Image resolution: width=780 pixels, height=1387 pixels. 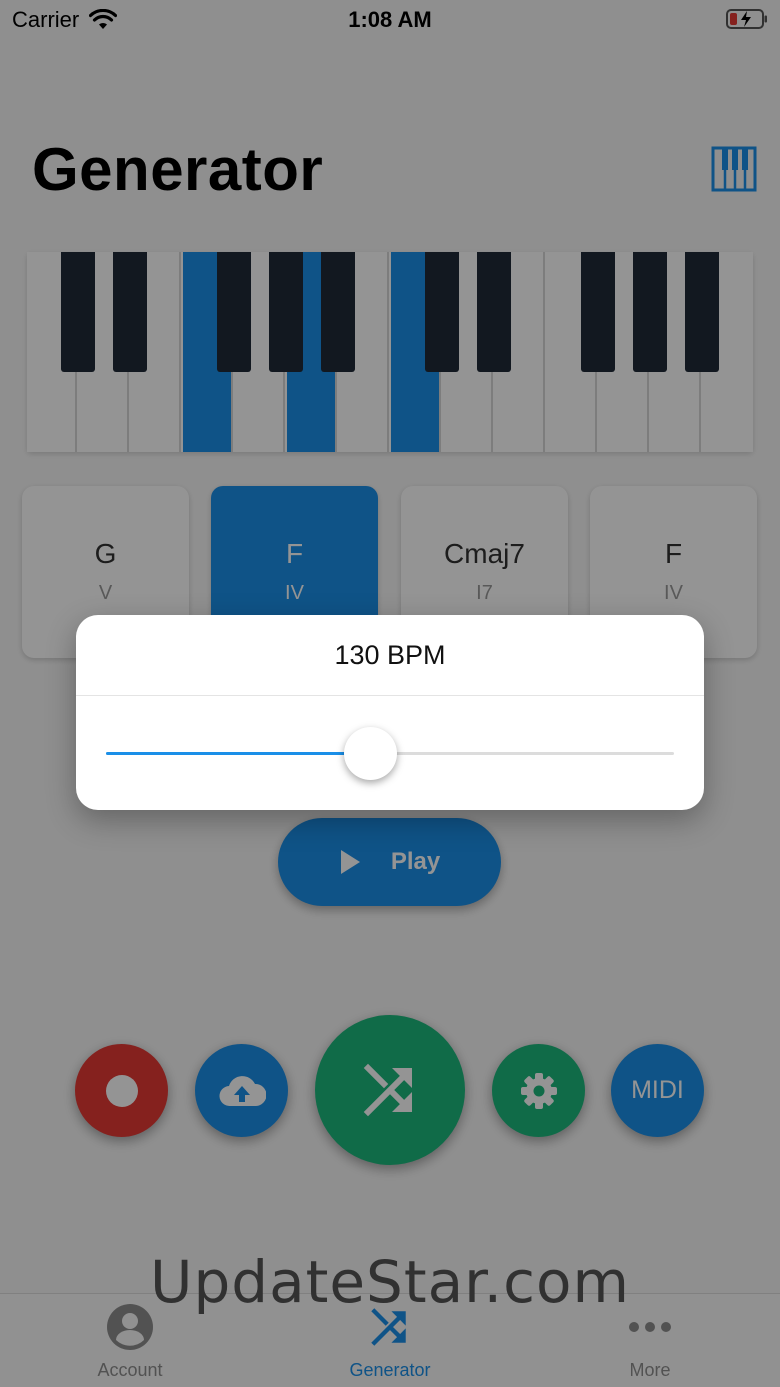 I want to click on tempo-dialog: 130 BPM, so click(x=390, y=712).